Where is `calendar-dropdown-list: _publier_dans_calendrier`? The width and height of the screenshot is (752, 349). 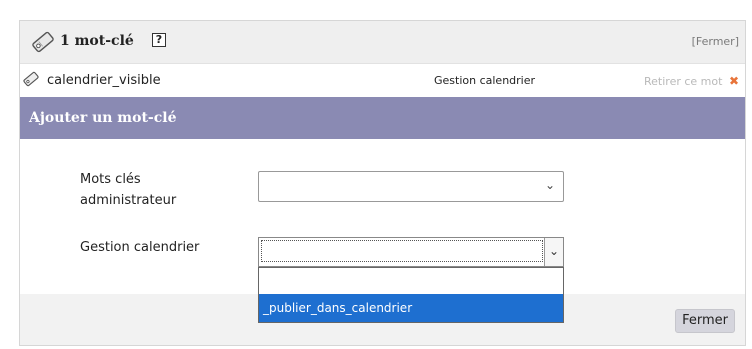 calendar-dropdown-list: _publier_dans_calendrier is located at coordinates (411, 295).